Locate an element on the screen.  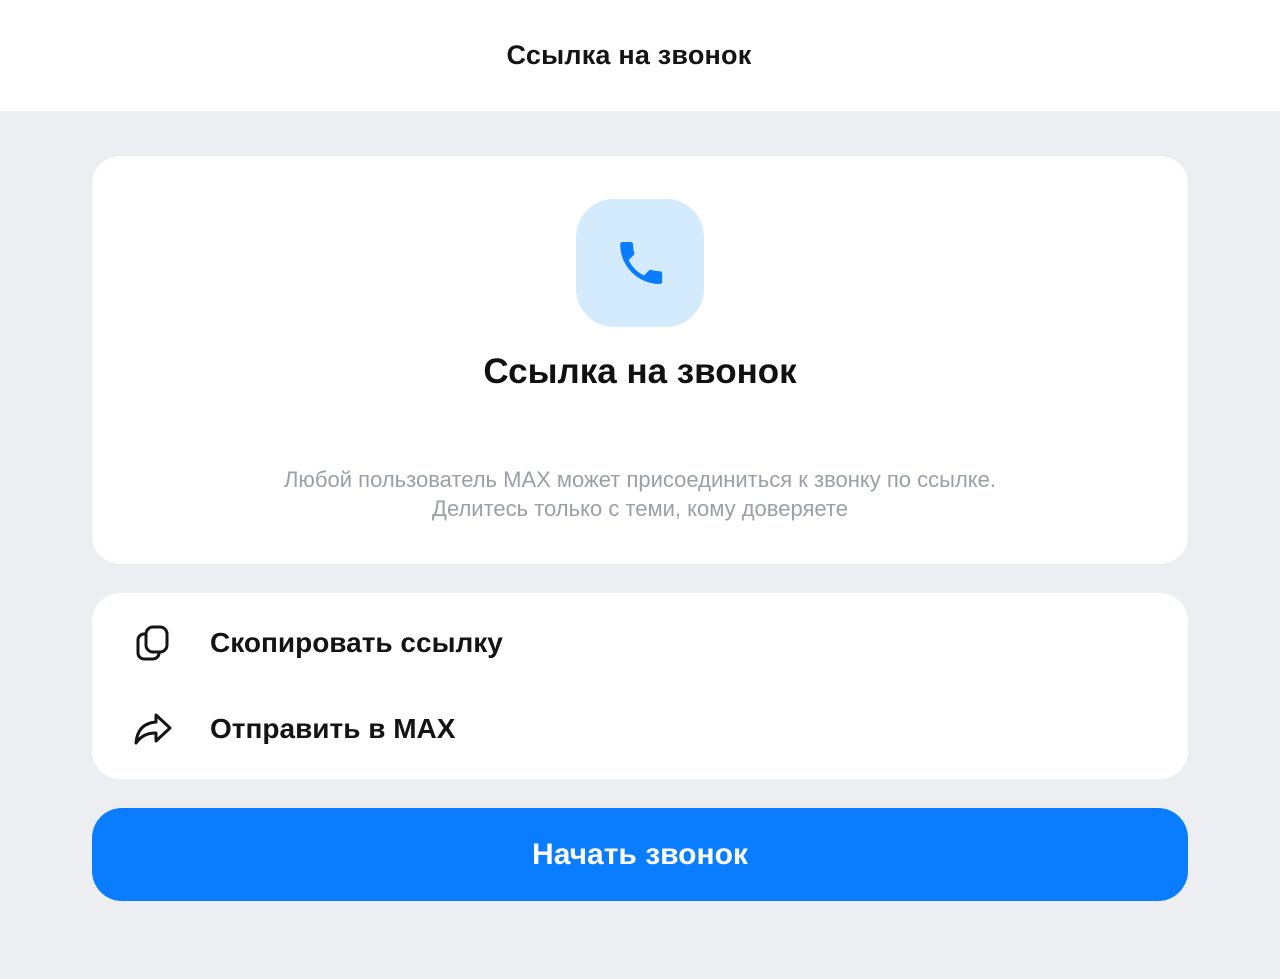
phone-icon-tile is located at coordinates (640, 263).